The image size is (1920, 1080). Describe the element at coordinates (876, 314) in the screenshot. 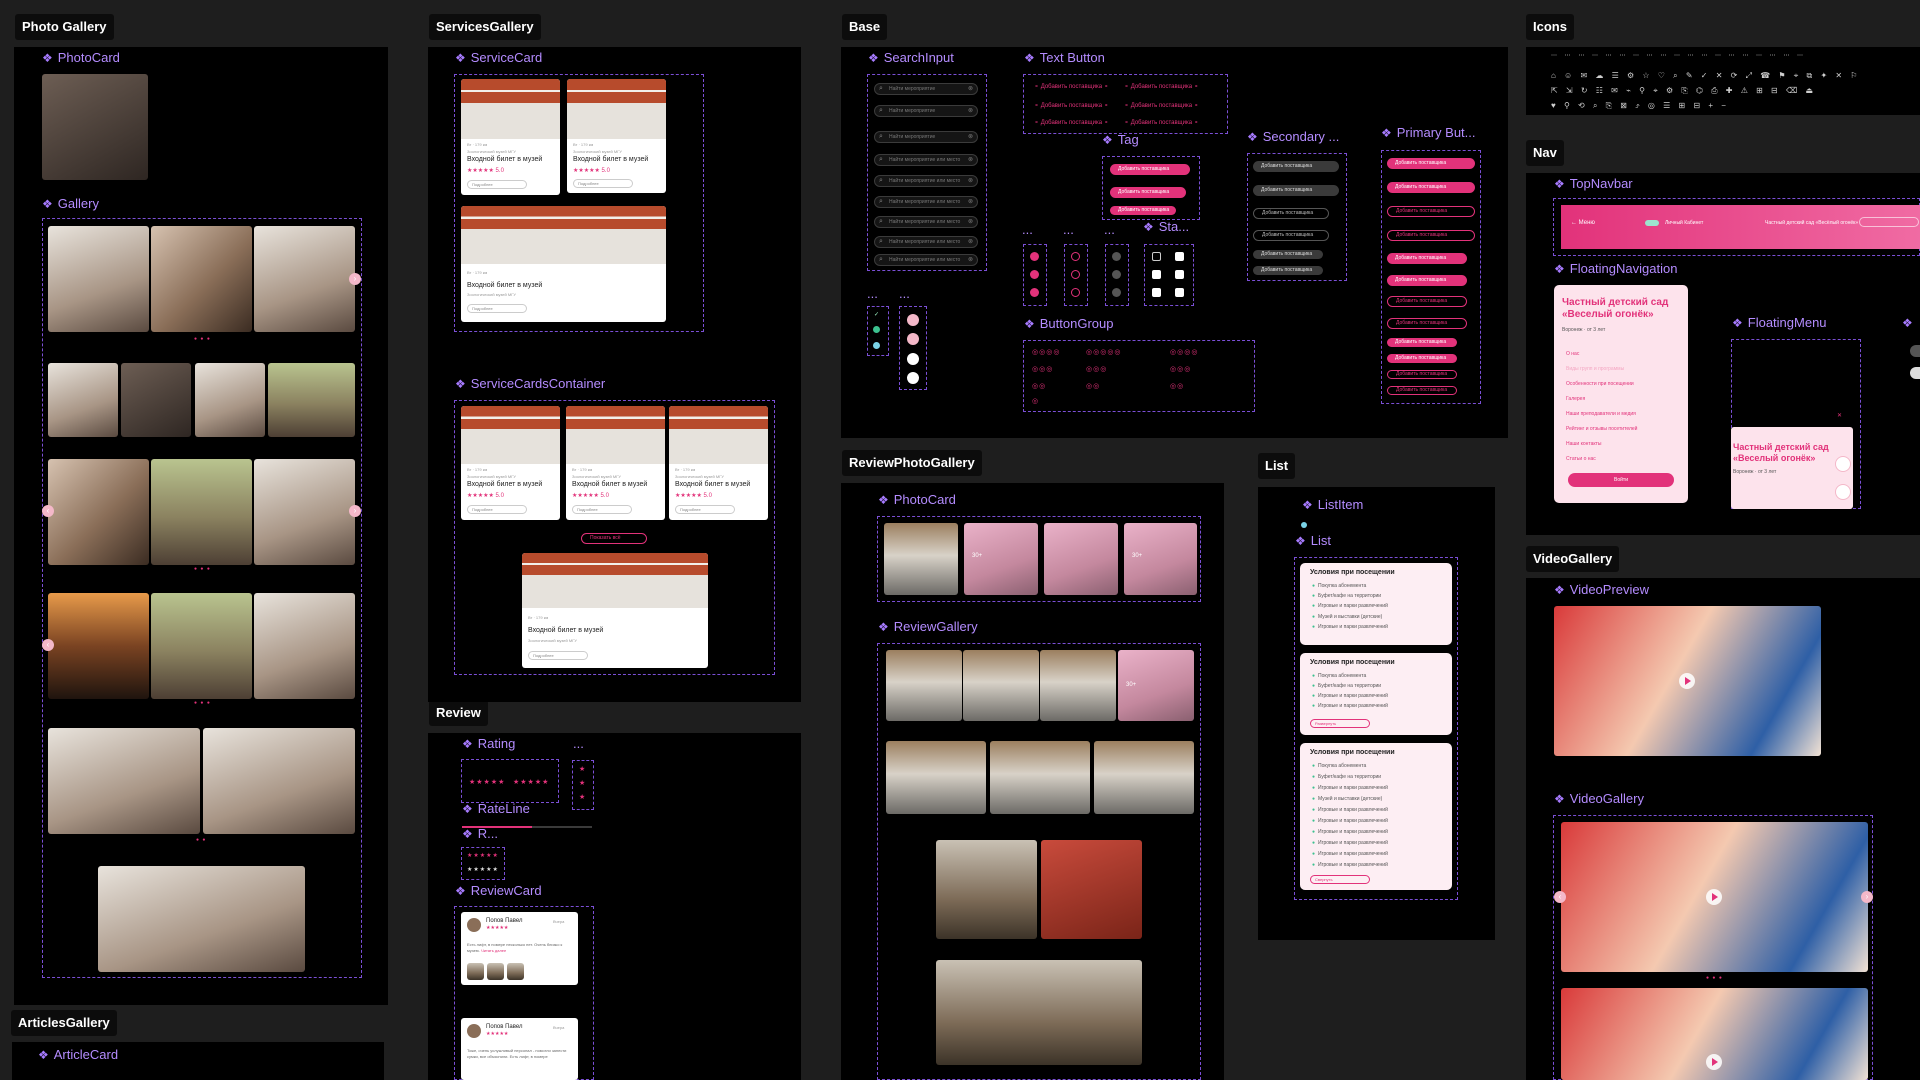

I see `checkbox-check: ✓` at that location.